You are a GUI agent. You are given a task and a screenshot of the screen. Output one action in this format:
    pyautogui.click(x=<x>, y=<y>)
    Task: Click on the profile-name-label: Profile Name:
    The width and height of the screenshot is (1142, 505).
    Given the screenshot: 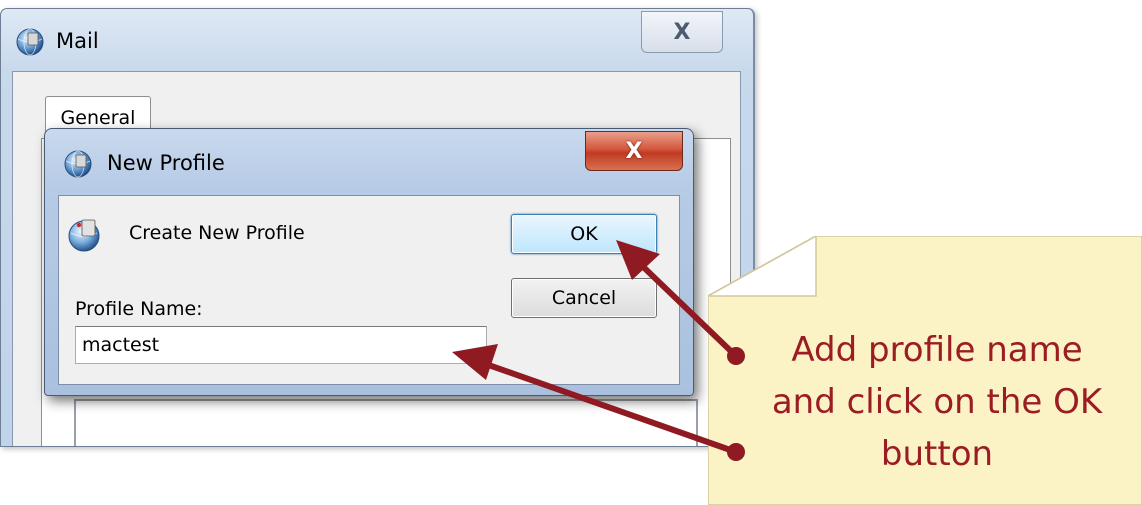 What is the action you would take?
    pyautogui.click(x=139, y=309)
    